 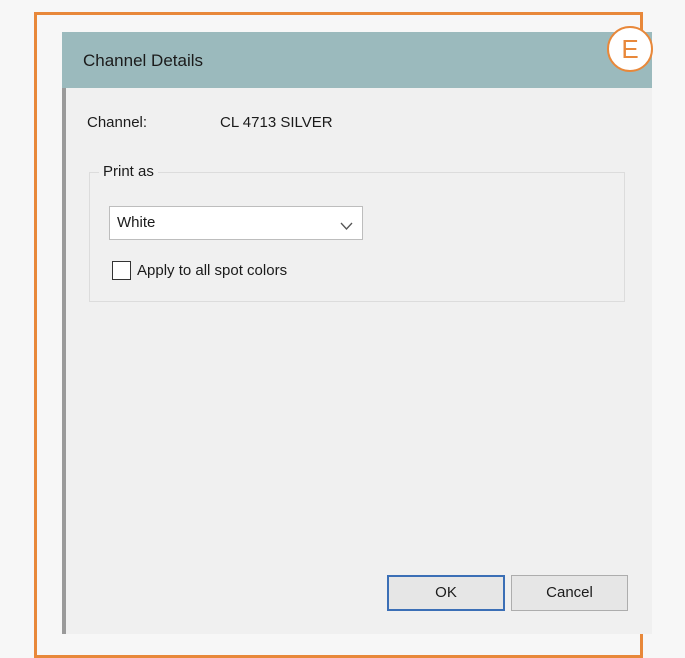 What do you see at coordinates (121, 270) in the screenshot?
I see `apply-all-checkbox` at bounding box center [121, 270].